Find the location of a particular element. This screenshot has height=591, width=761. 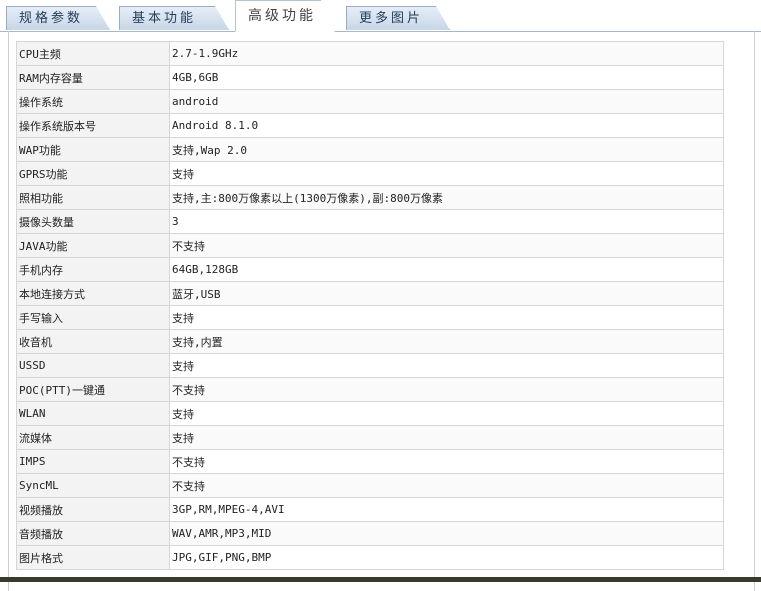

table-row: SyncML 不支持 is located at coordinates (370, 485).